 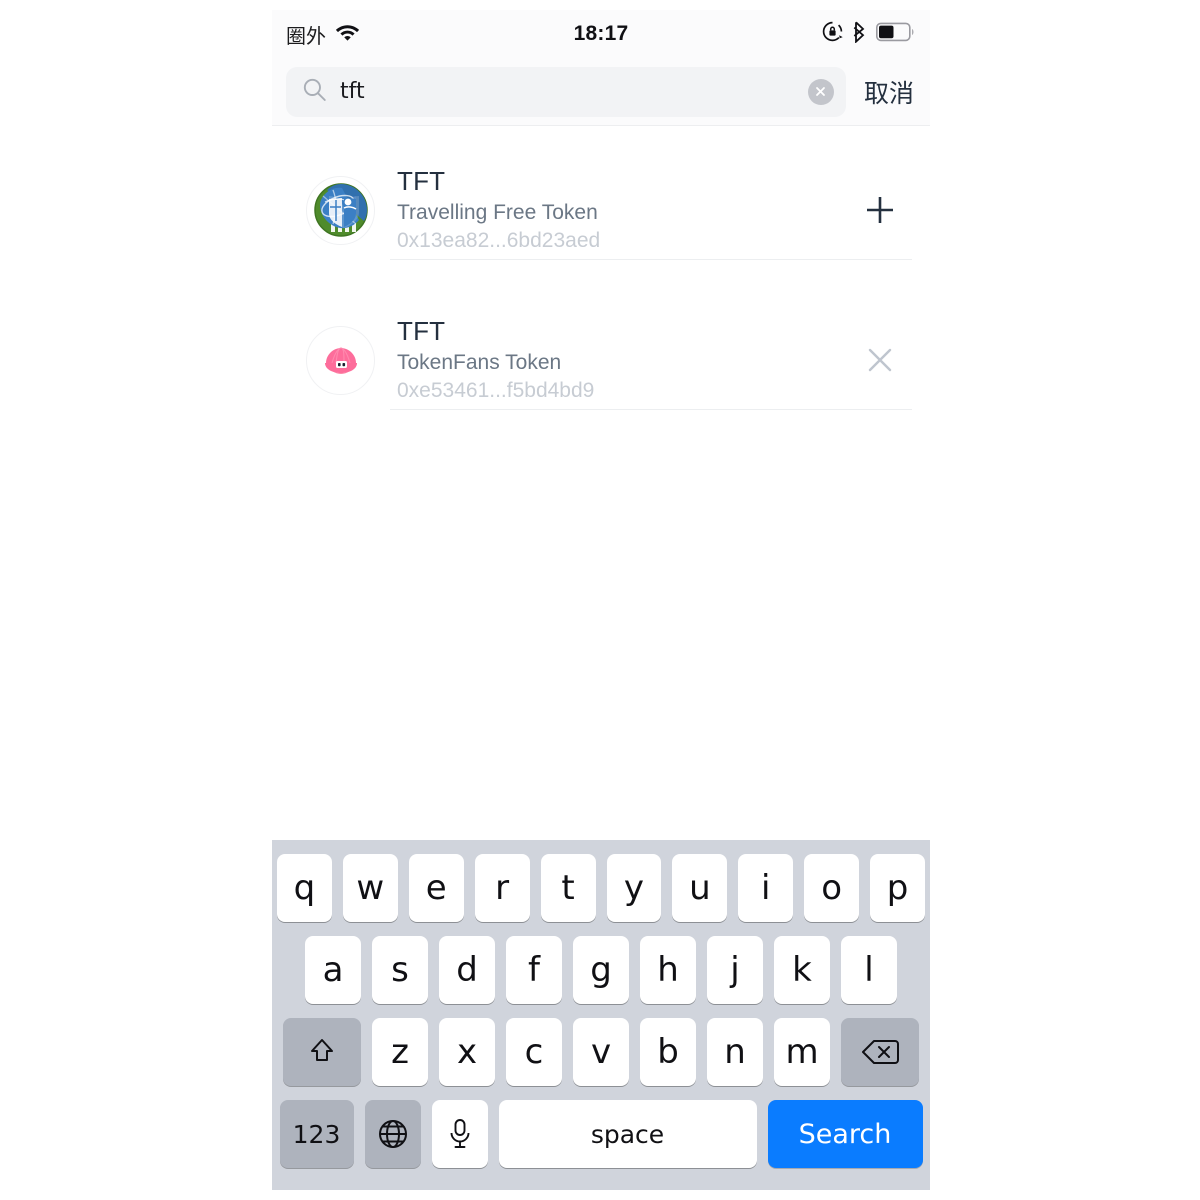 What do you see at coordinates (880, 360) in the screenshot?
I see `close-icon` at bounding box center [880, 360].